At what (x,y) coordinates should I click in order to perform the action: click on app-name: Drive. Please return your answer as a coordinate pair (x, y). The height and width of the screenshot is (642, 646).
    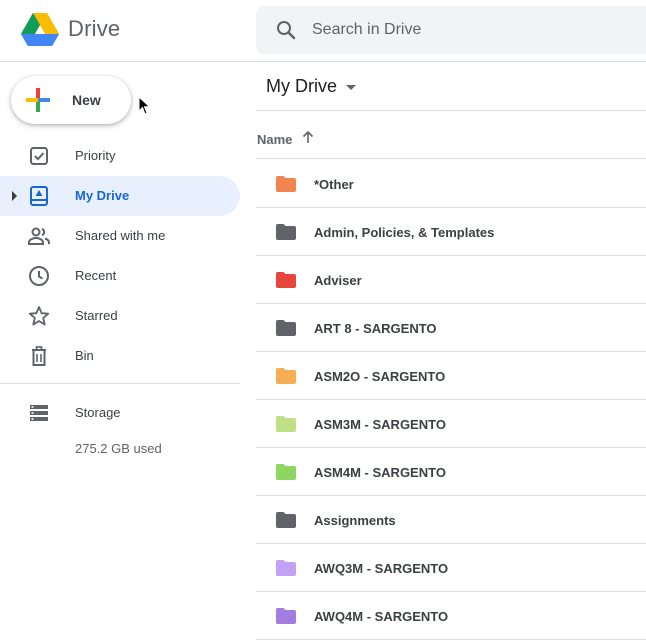
    Looking at the image, I should click on (94, 28).